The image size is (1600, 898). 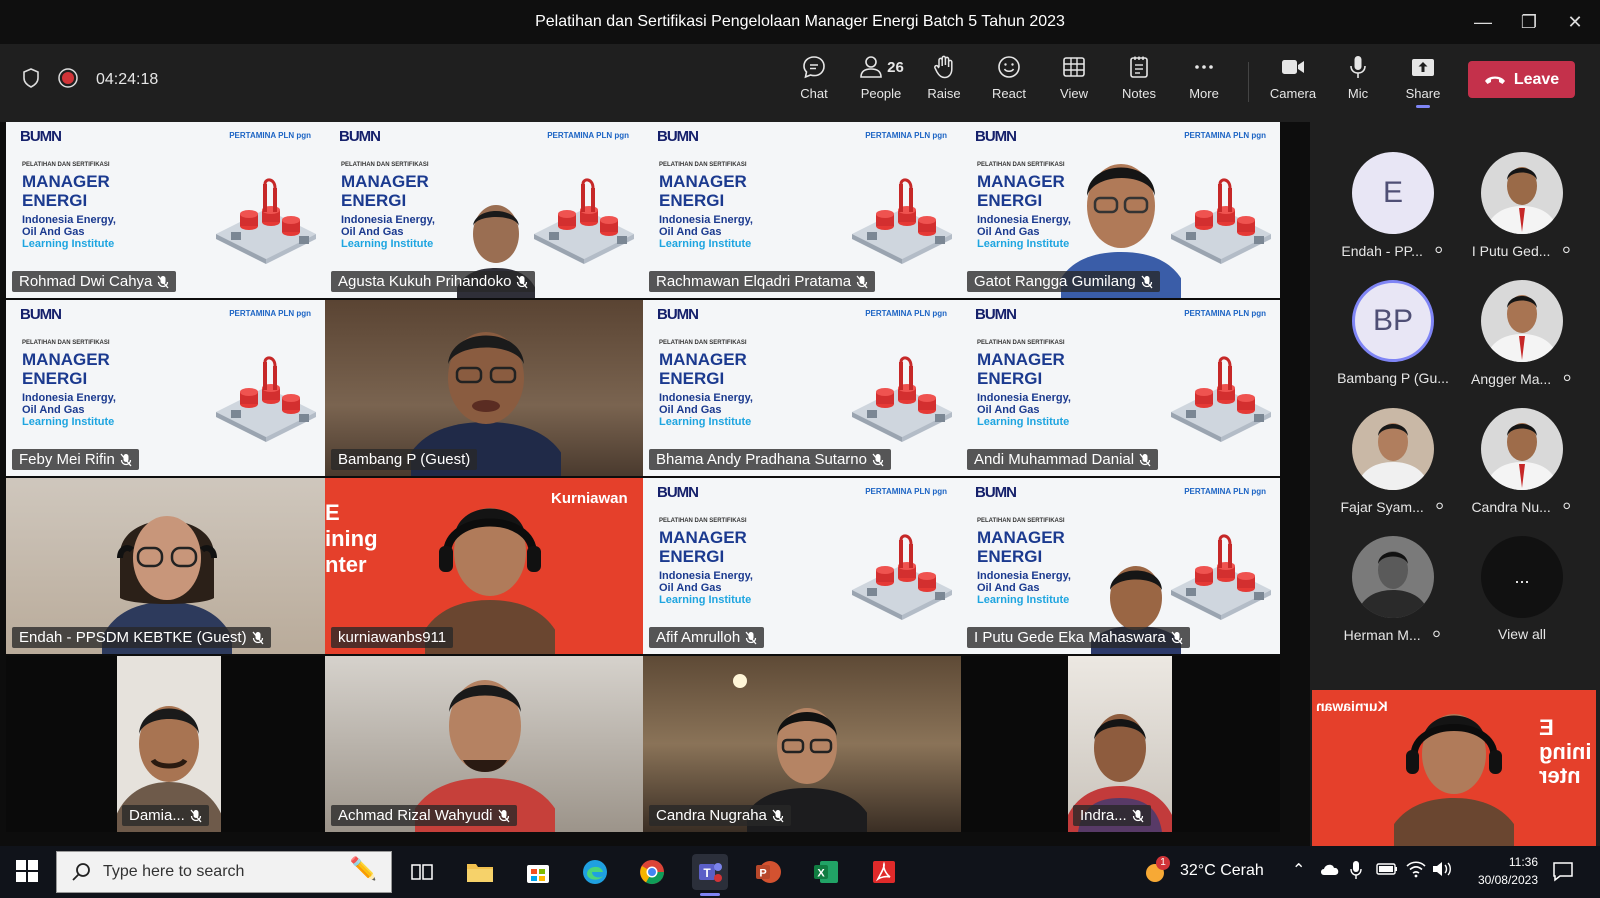 I want to click on people-icon, so click(x=871, y=67).